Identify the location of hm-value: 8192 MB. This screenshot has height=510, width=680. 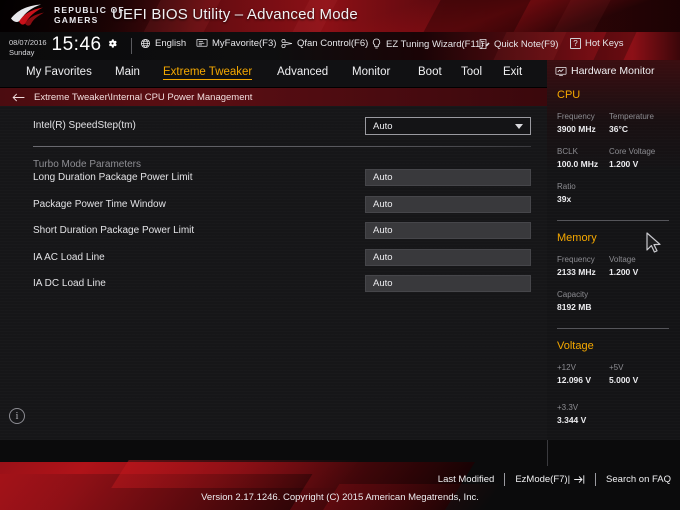
(574, 307).